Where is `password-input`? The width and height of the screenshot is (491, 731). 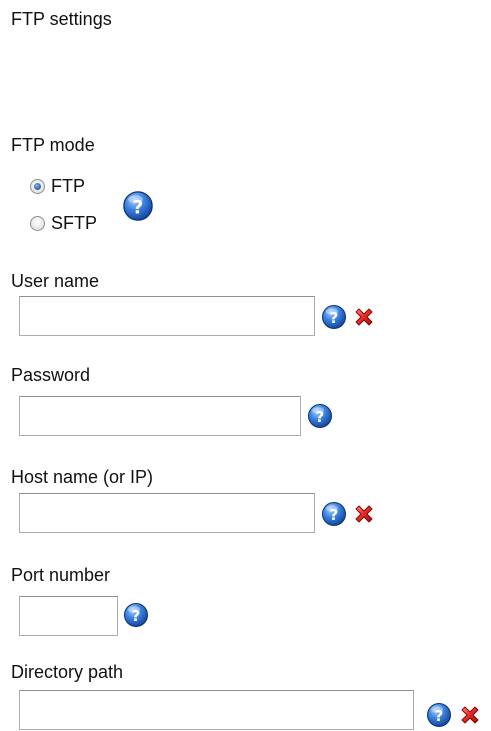 password-input is located at coordinates (160, 416).